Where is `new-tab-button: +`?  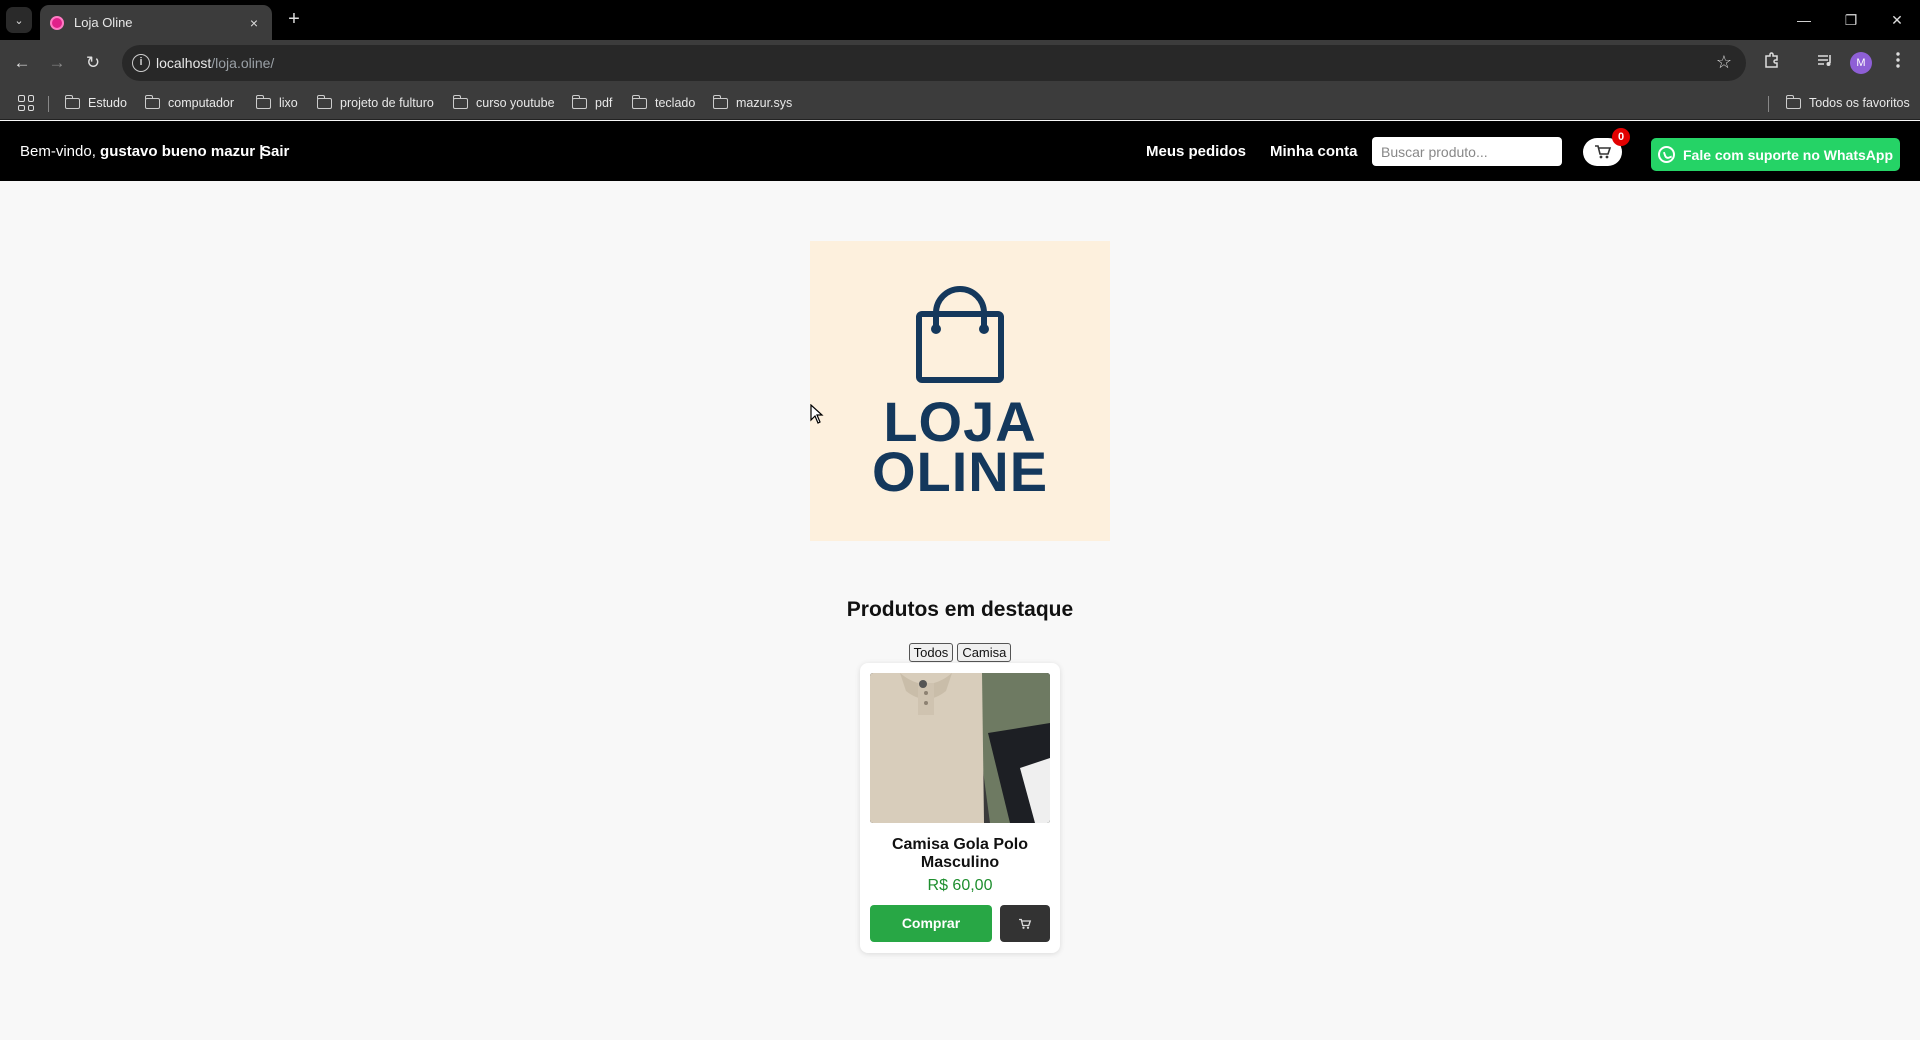 new-tab-button: + is located at coordinates (294, 20).